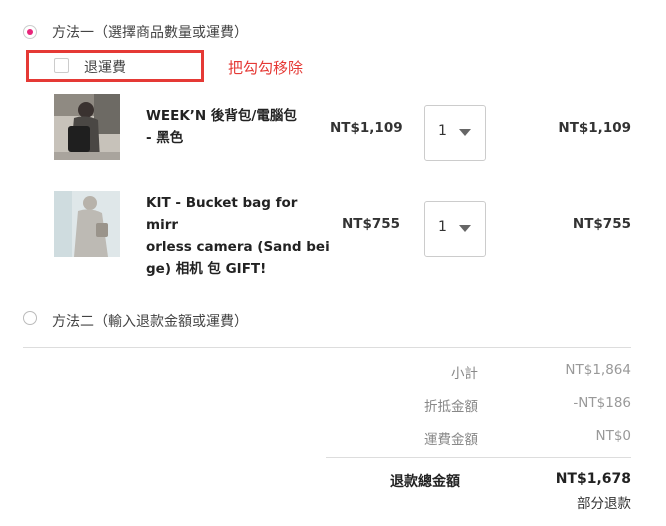  What do you see at coordinates (150, 33) in the screenshot?
I see `method1-label: 方法一（選擇商品數量或運費）` at bounding box center [150, 33].